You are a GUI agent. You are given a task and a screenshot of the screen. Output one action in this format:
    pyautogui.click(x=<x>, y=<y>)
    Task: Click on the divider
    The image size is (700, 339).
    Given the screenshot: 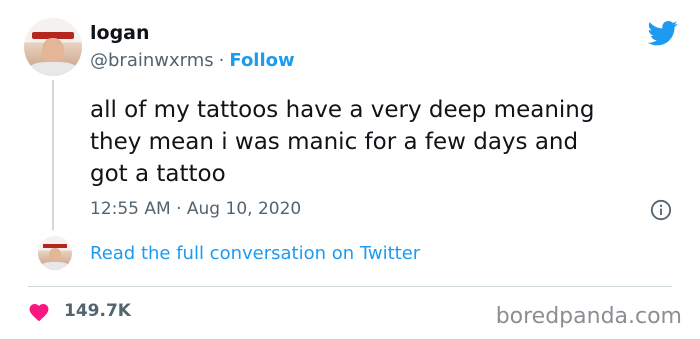 What is the action you would take?
    pyautogui.click(x=350, y=286)
    